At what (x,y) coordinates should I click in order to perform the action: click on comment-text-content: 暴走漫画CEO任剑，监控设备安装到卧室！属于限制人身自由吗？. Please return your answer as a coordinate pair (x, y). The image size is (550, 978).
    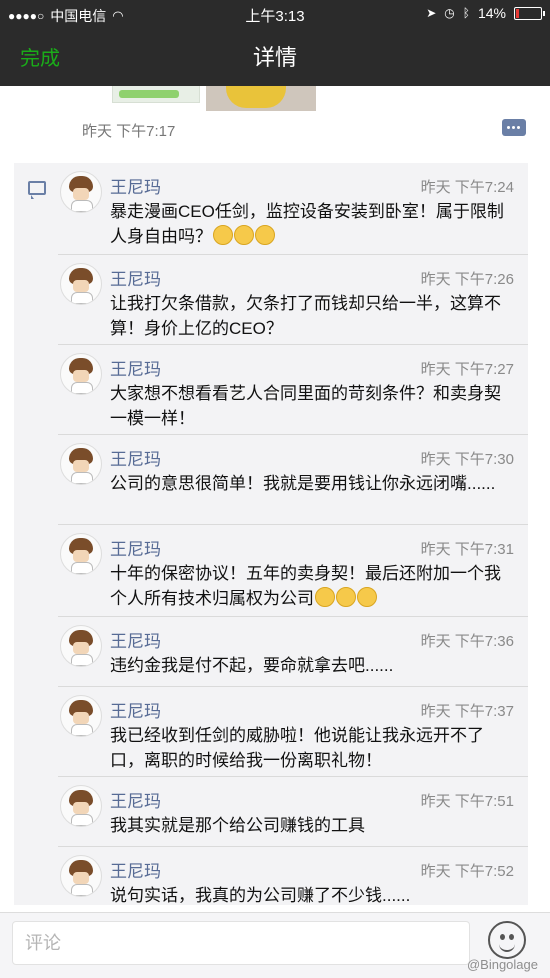
    Looking at the image, I should click on (307, 224).